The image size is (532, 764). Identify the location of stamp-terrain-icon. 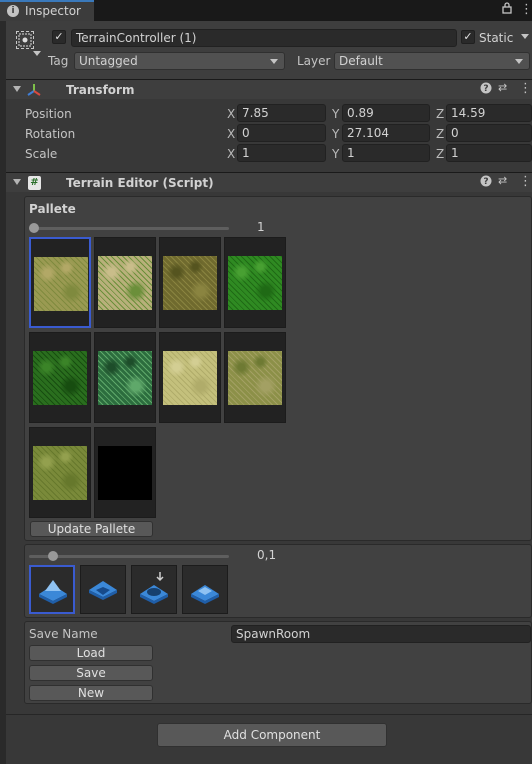
(154, 588).